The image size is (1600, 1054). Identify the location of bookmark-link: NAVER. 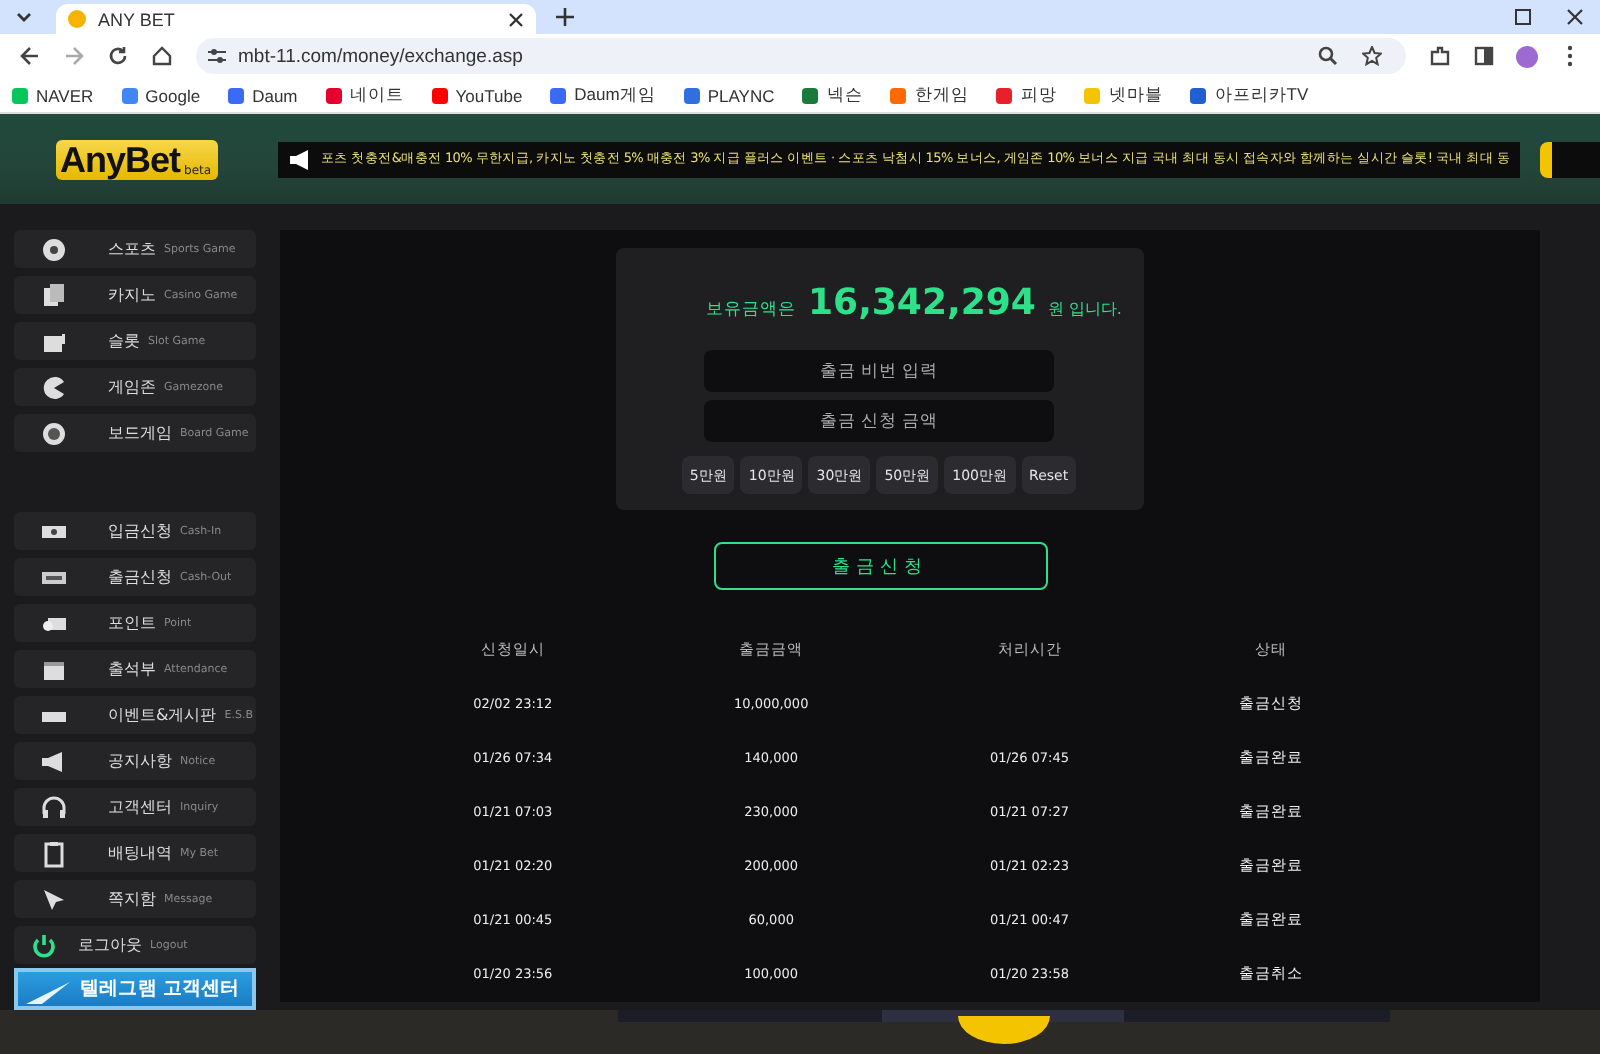
(53, 95).